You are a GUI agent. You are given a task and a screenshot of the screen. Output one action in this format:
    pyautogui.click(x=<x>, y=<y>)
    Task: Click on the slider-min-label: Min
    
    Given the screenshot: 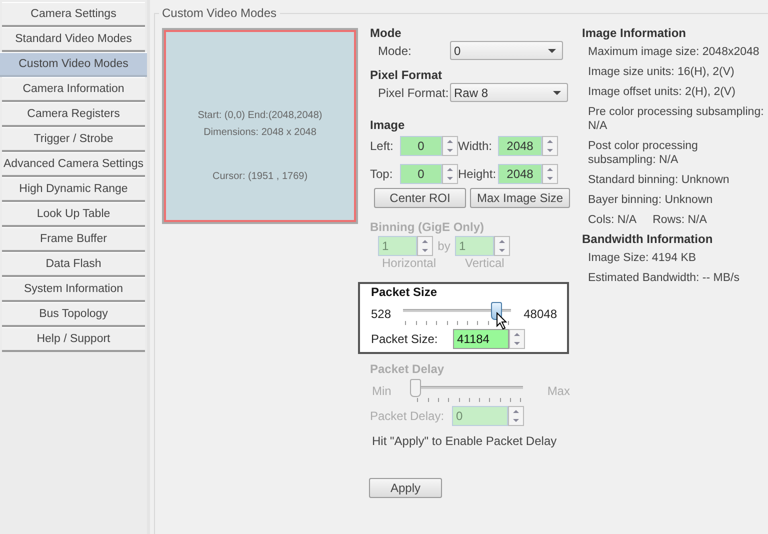 What is the action you would take?
    pyautogui.click(x=382, y=391)
    